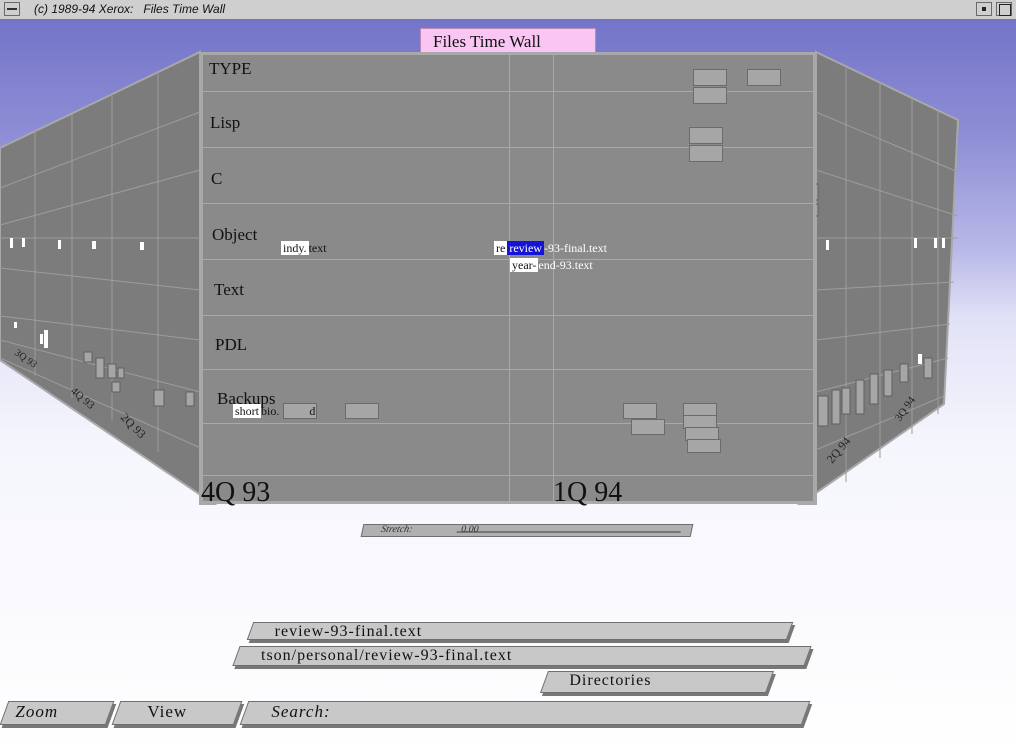 The width and height of the screenshot is (1016, 756). Describe the element at coordinates (501, 248) in the screenshot. I see `file-name-prefix: re` at that location.